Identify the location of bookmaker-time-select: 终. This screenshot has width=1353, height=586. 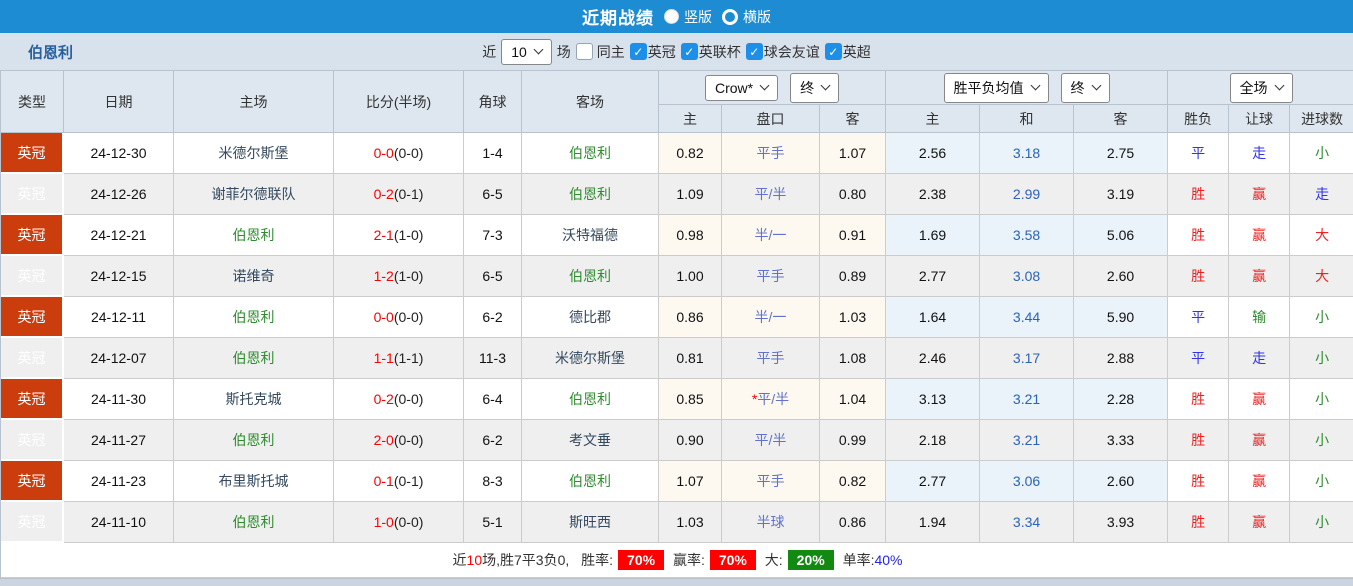
(815, 87).